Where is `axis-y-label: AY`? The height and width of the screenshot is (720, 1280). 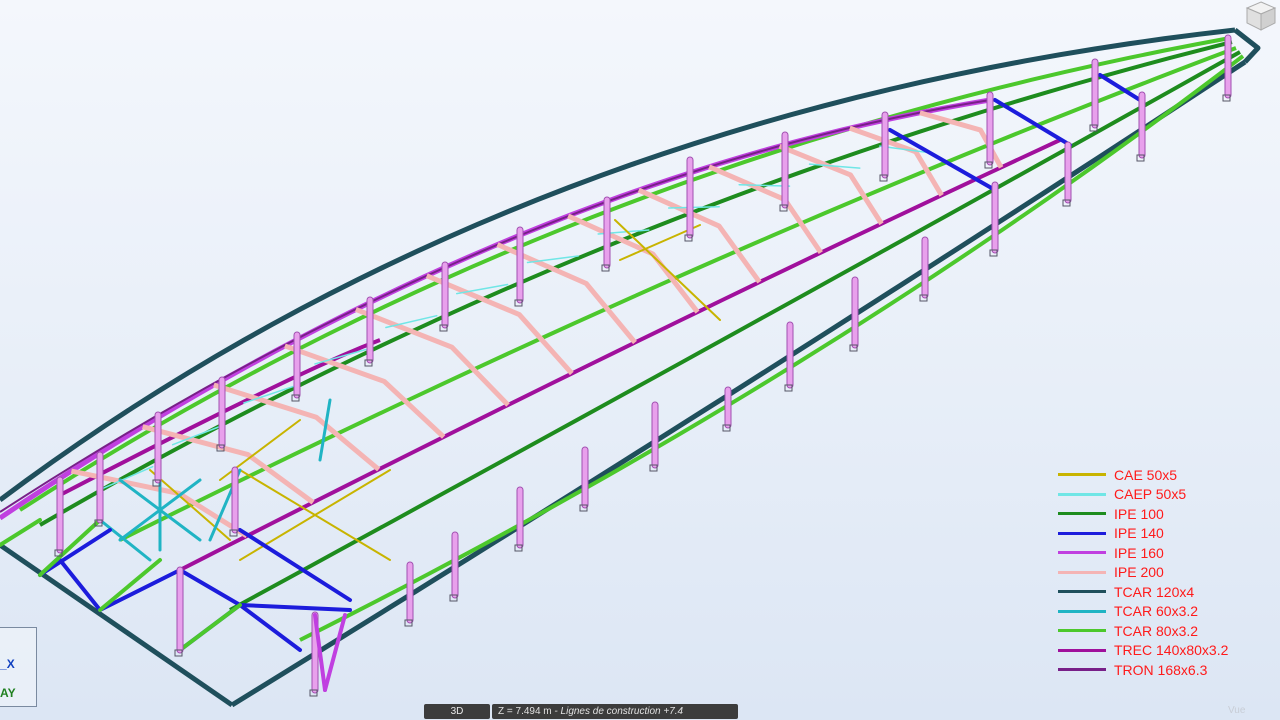
axis-y-label: AY is located at coordinates (8, 693).